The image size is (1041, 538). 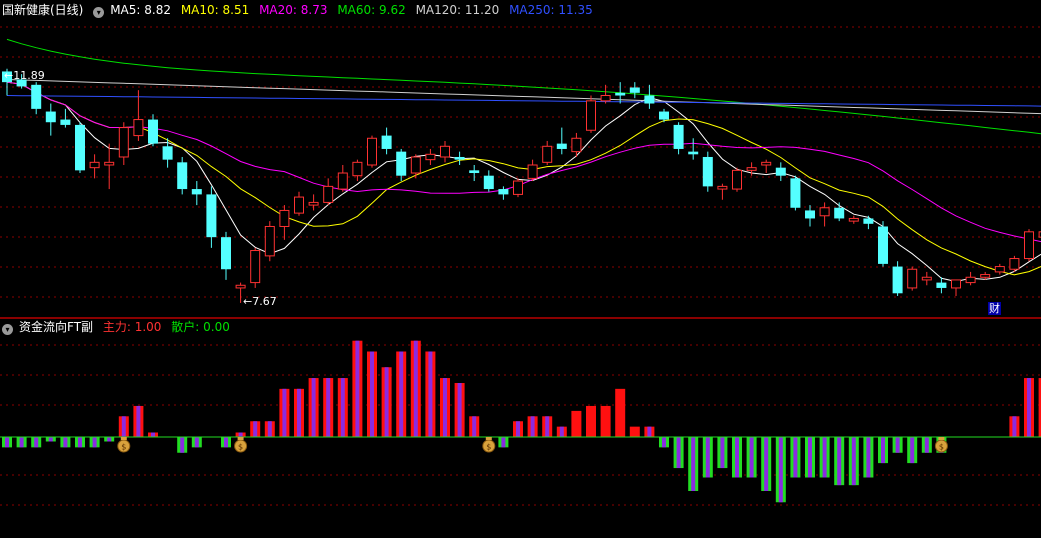 I want to click on indicator-title: 资金流向FT副, so click(x=56, y=327).